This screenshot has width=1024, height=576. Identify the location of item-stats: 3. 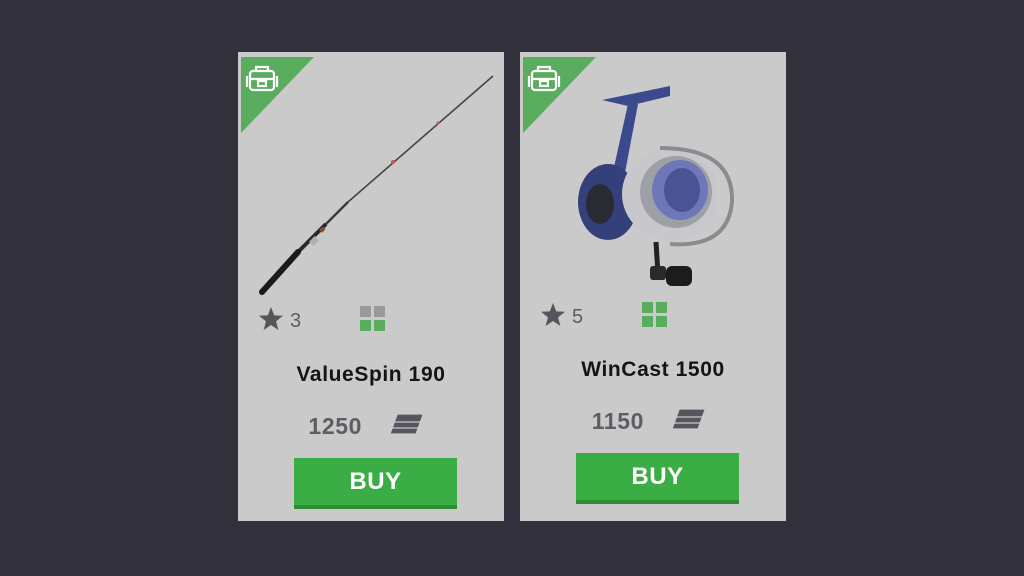
(371, 319).